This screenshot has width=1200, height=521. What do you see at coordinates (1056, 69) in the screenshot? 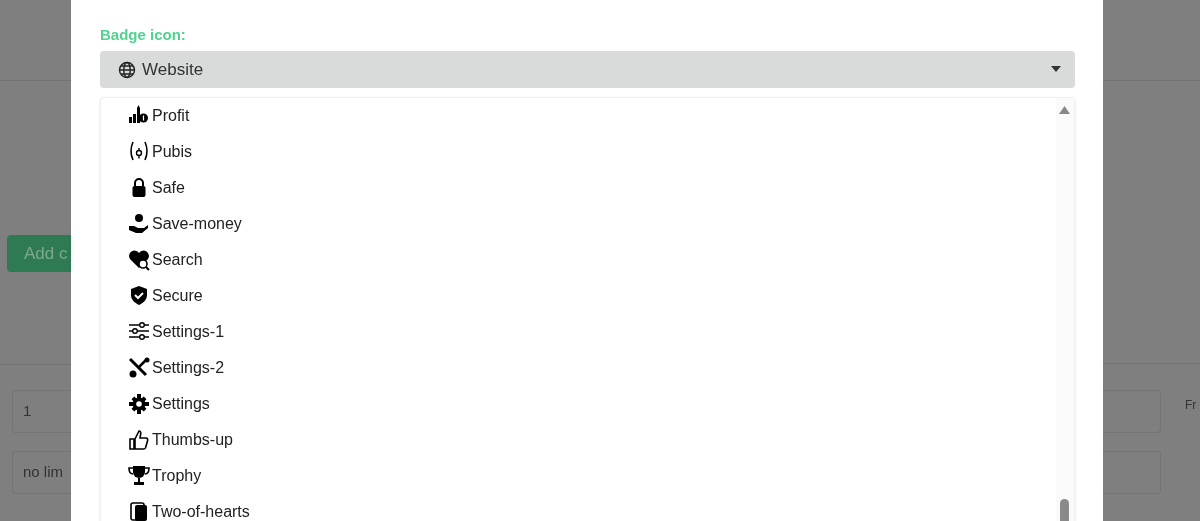
I see `caret-down-icon` at bounding box center [1056, 69].